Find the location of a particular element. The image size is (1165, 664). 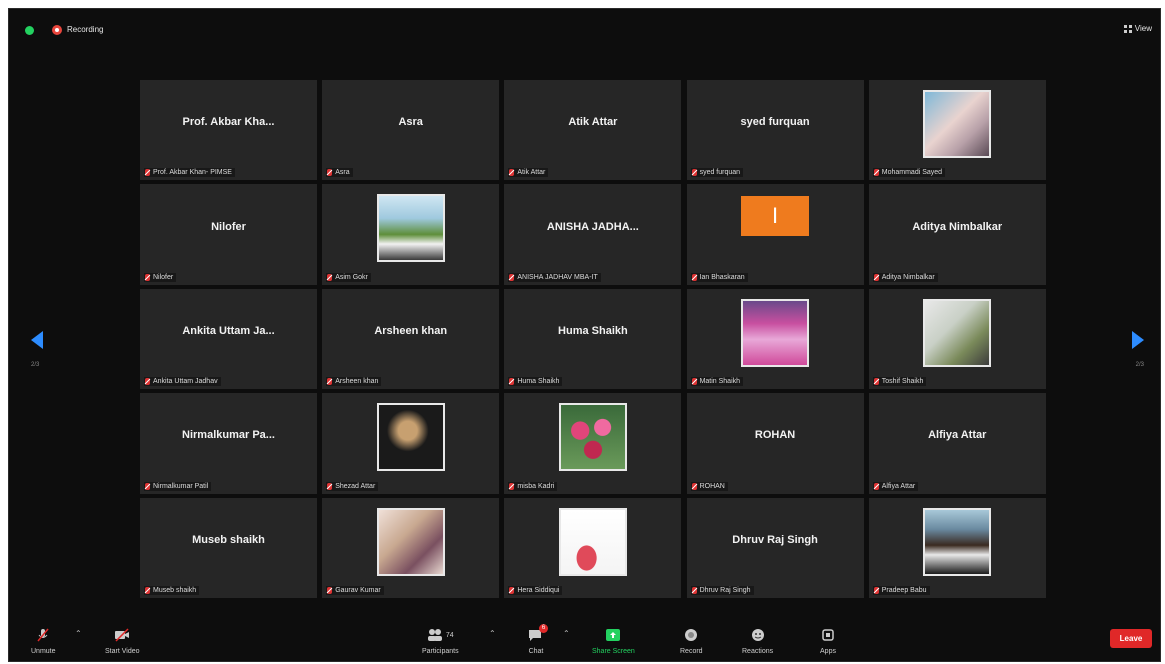

participant-display-name: Nilofer is located at coordinates (228, 226).